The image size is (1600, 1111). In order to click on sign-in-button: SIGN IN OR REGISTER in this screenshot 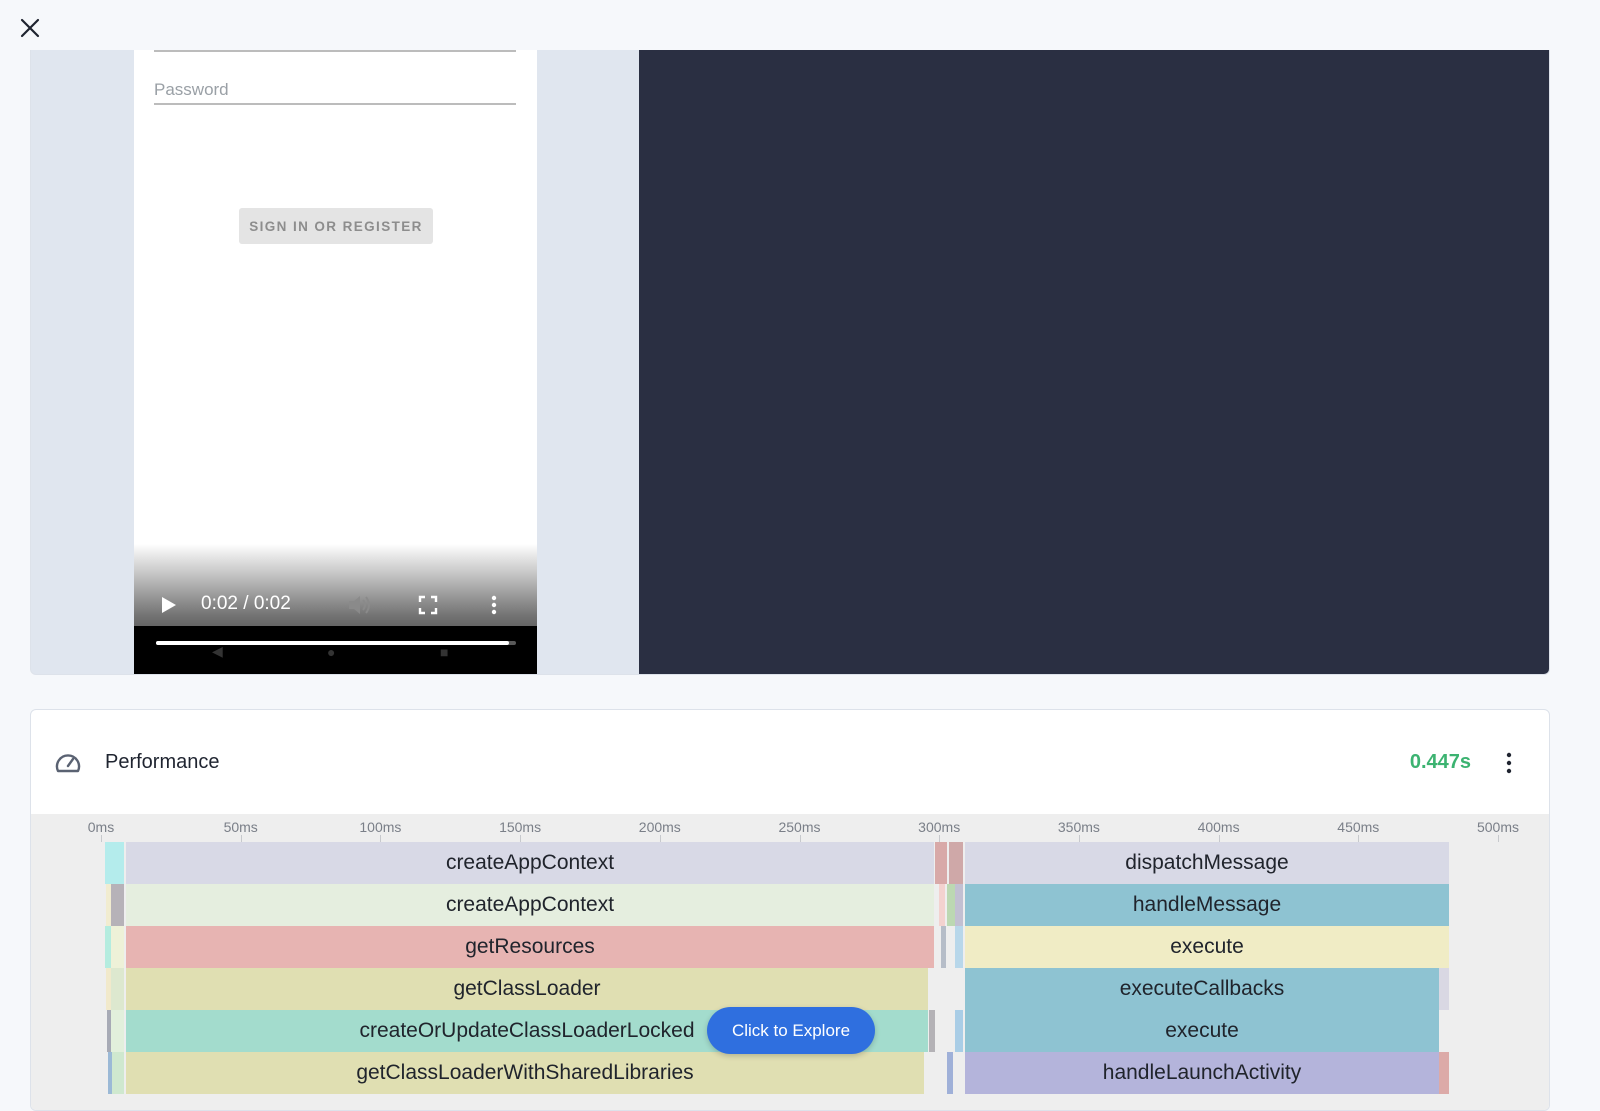, I will do `click(336, 226)`.